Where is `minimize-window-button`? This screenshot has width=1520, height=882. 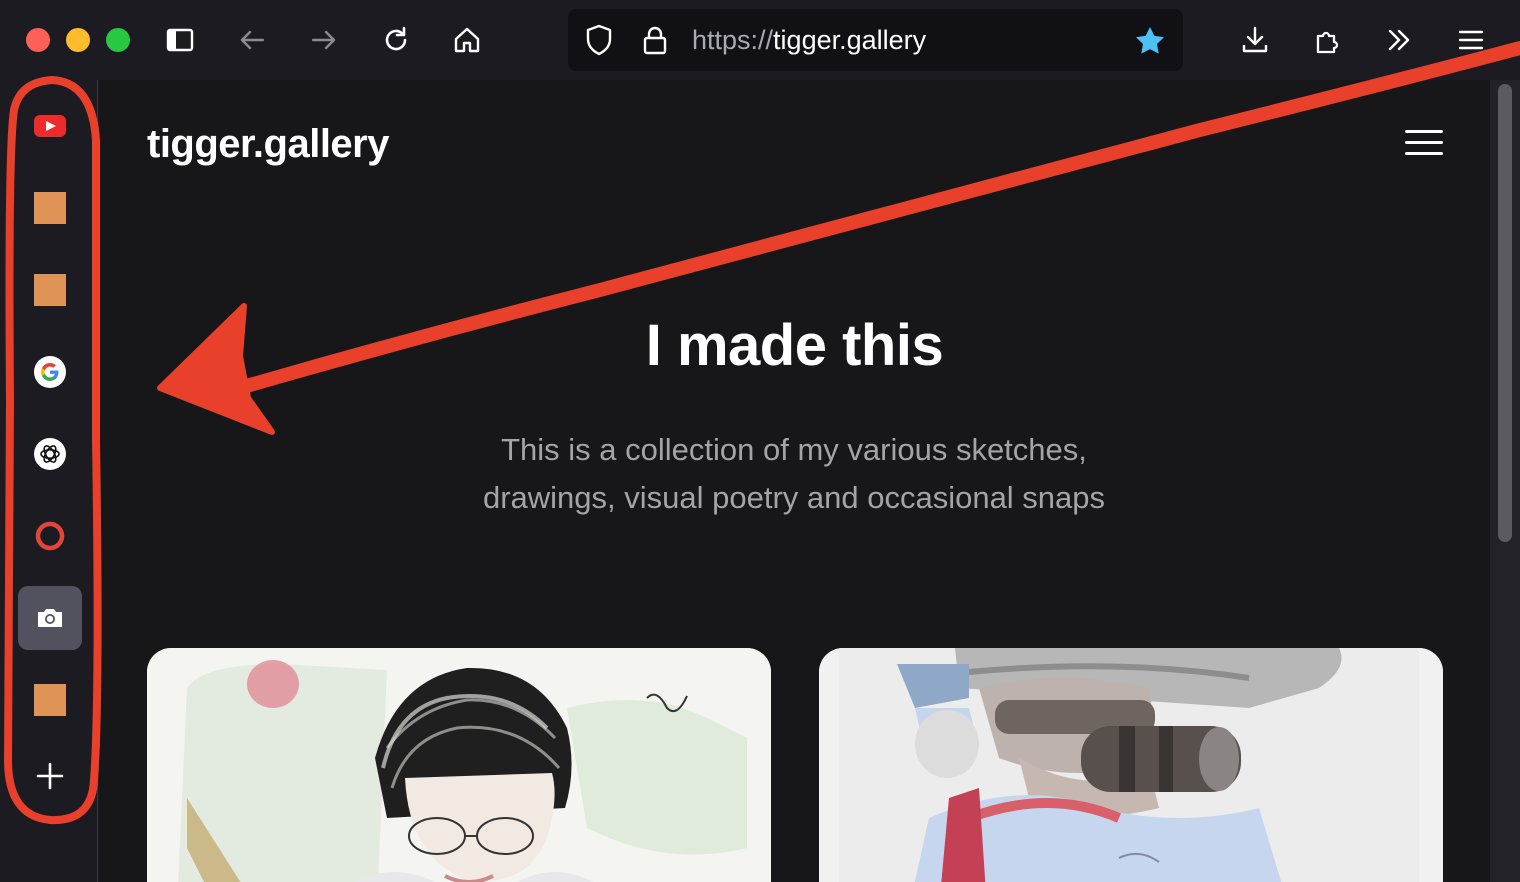
minimize-window-button is located at coordinates (78, 40).